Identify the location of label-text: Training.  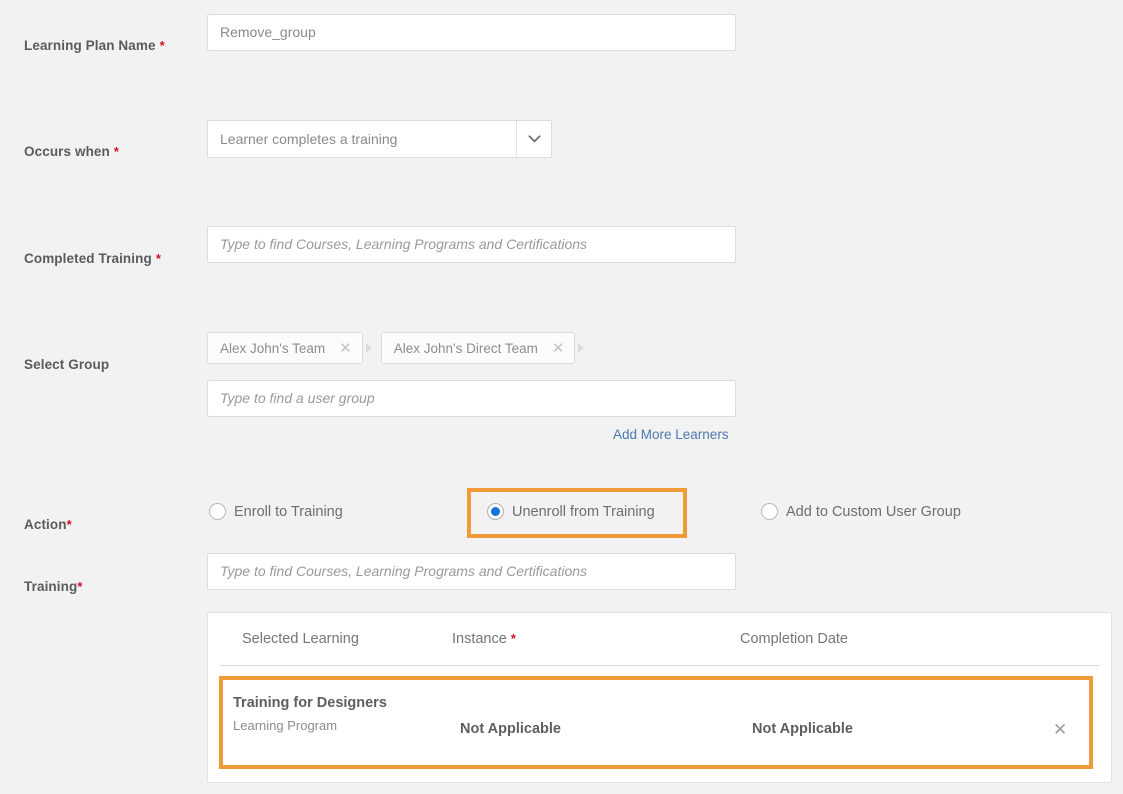
(51, 586).